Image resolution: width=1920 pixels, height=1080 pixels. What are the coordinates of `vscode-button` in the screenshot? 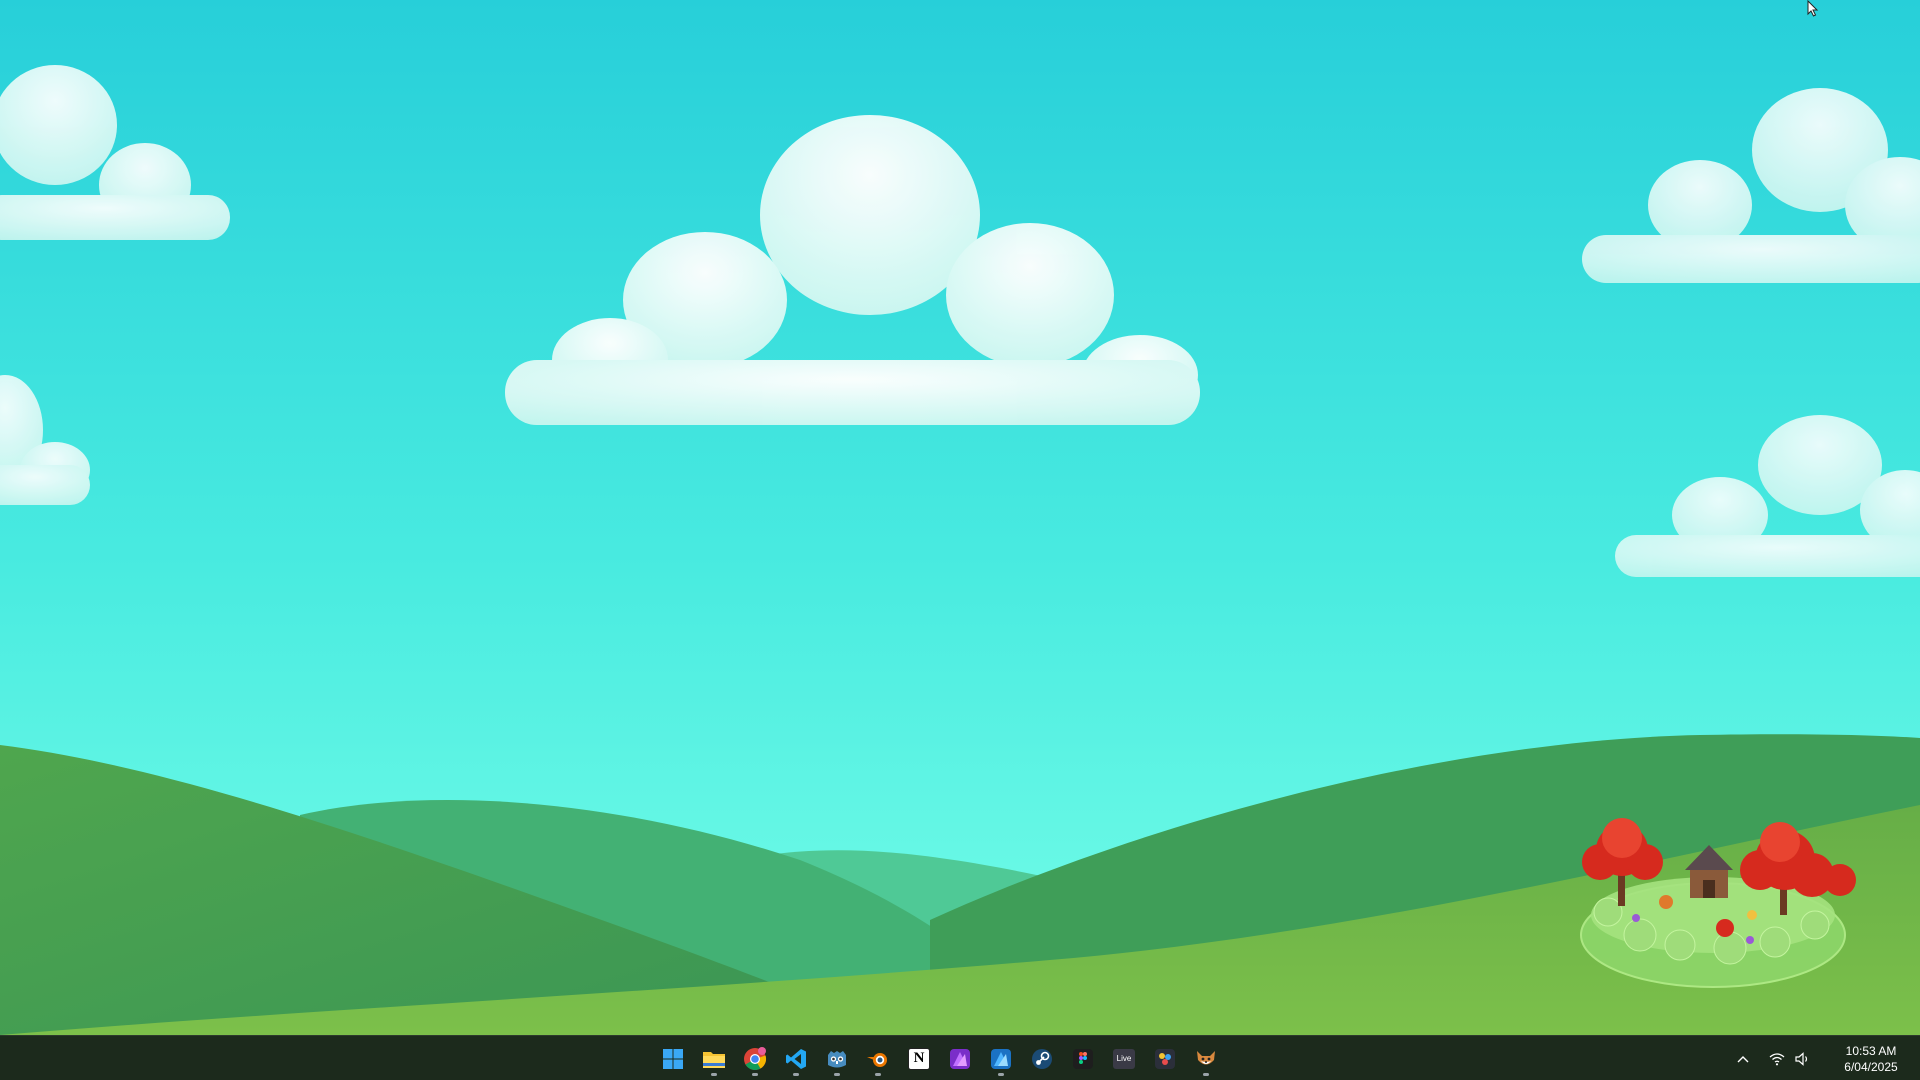 It's located at (796, 1059).